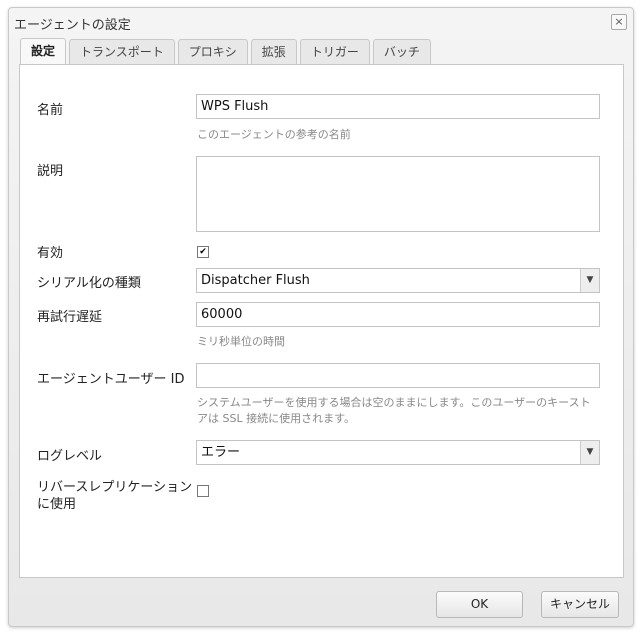 Image resolution: width=641 pixels, height=633 pixels. What do you see at coordinates (255, 280) in the screenshot?
I see `serialization-value: Dispatcher Flush` at bounding box center [255, 280].